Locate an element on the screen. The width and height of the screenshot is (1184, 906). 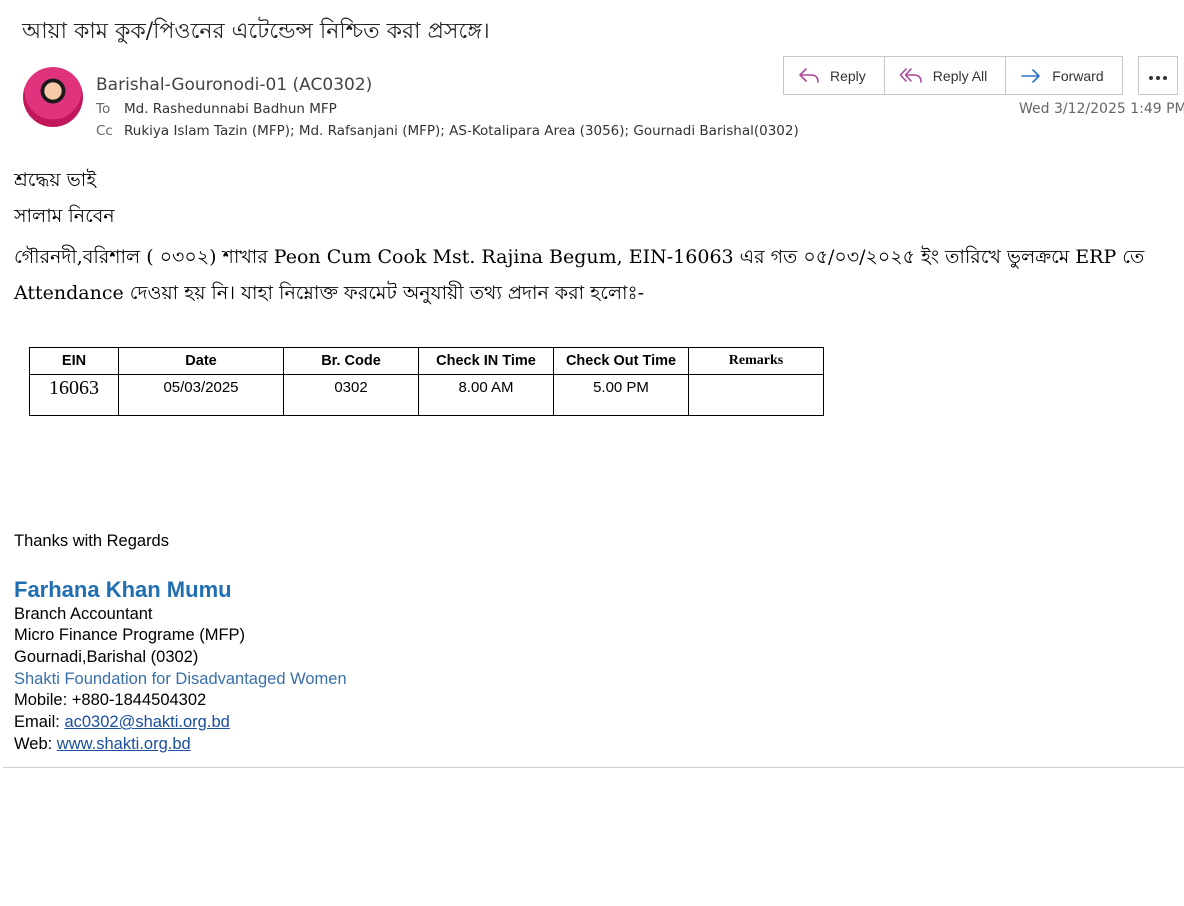
header-ein: EIN is located at coordinates (74, 361).